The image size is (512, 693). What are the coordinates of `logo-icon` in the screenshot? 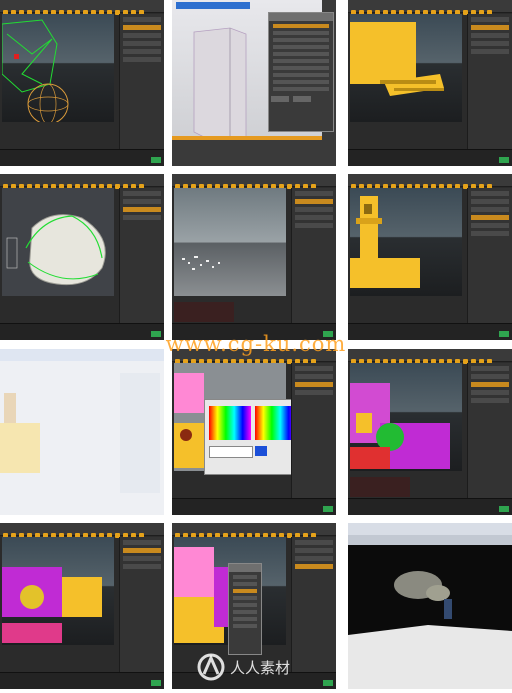 It's located at (211, 667).